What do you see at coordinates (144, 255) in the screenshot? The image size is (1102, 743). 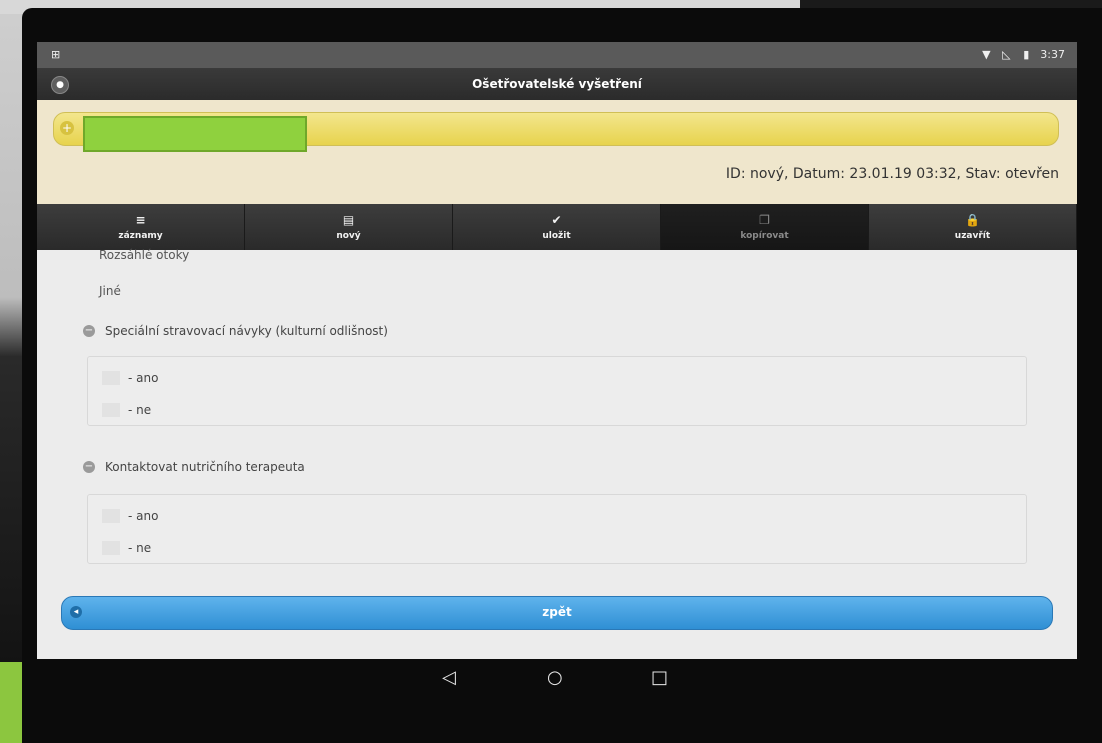 I see `list-item: Rozsáhlé otoky` at bounding box center [144, 255].